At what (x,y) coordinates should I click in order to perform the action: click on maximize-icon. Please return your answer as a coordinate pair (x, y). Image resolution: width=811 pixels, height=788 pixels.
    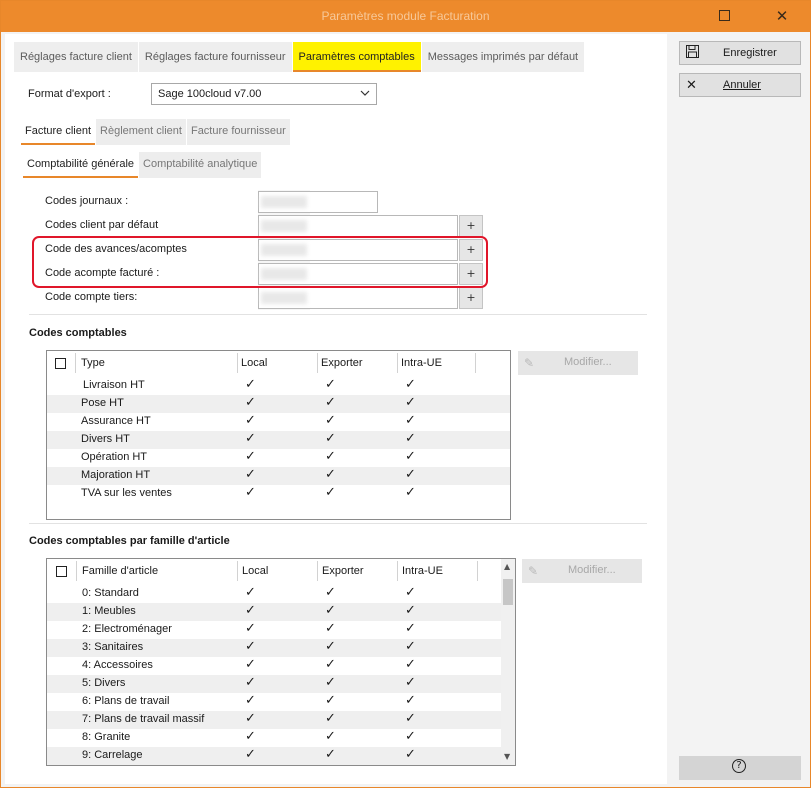
    Looking at the image, I should click on (724, 15).